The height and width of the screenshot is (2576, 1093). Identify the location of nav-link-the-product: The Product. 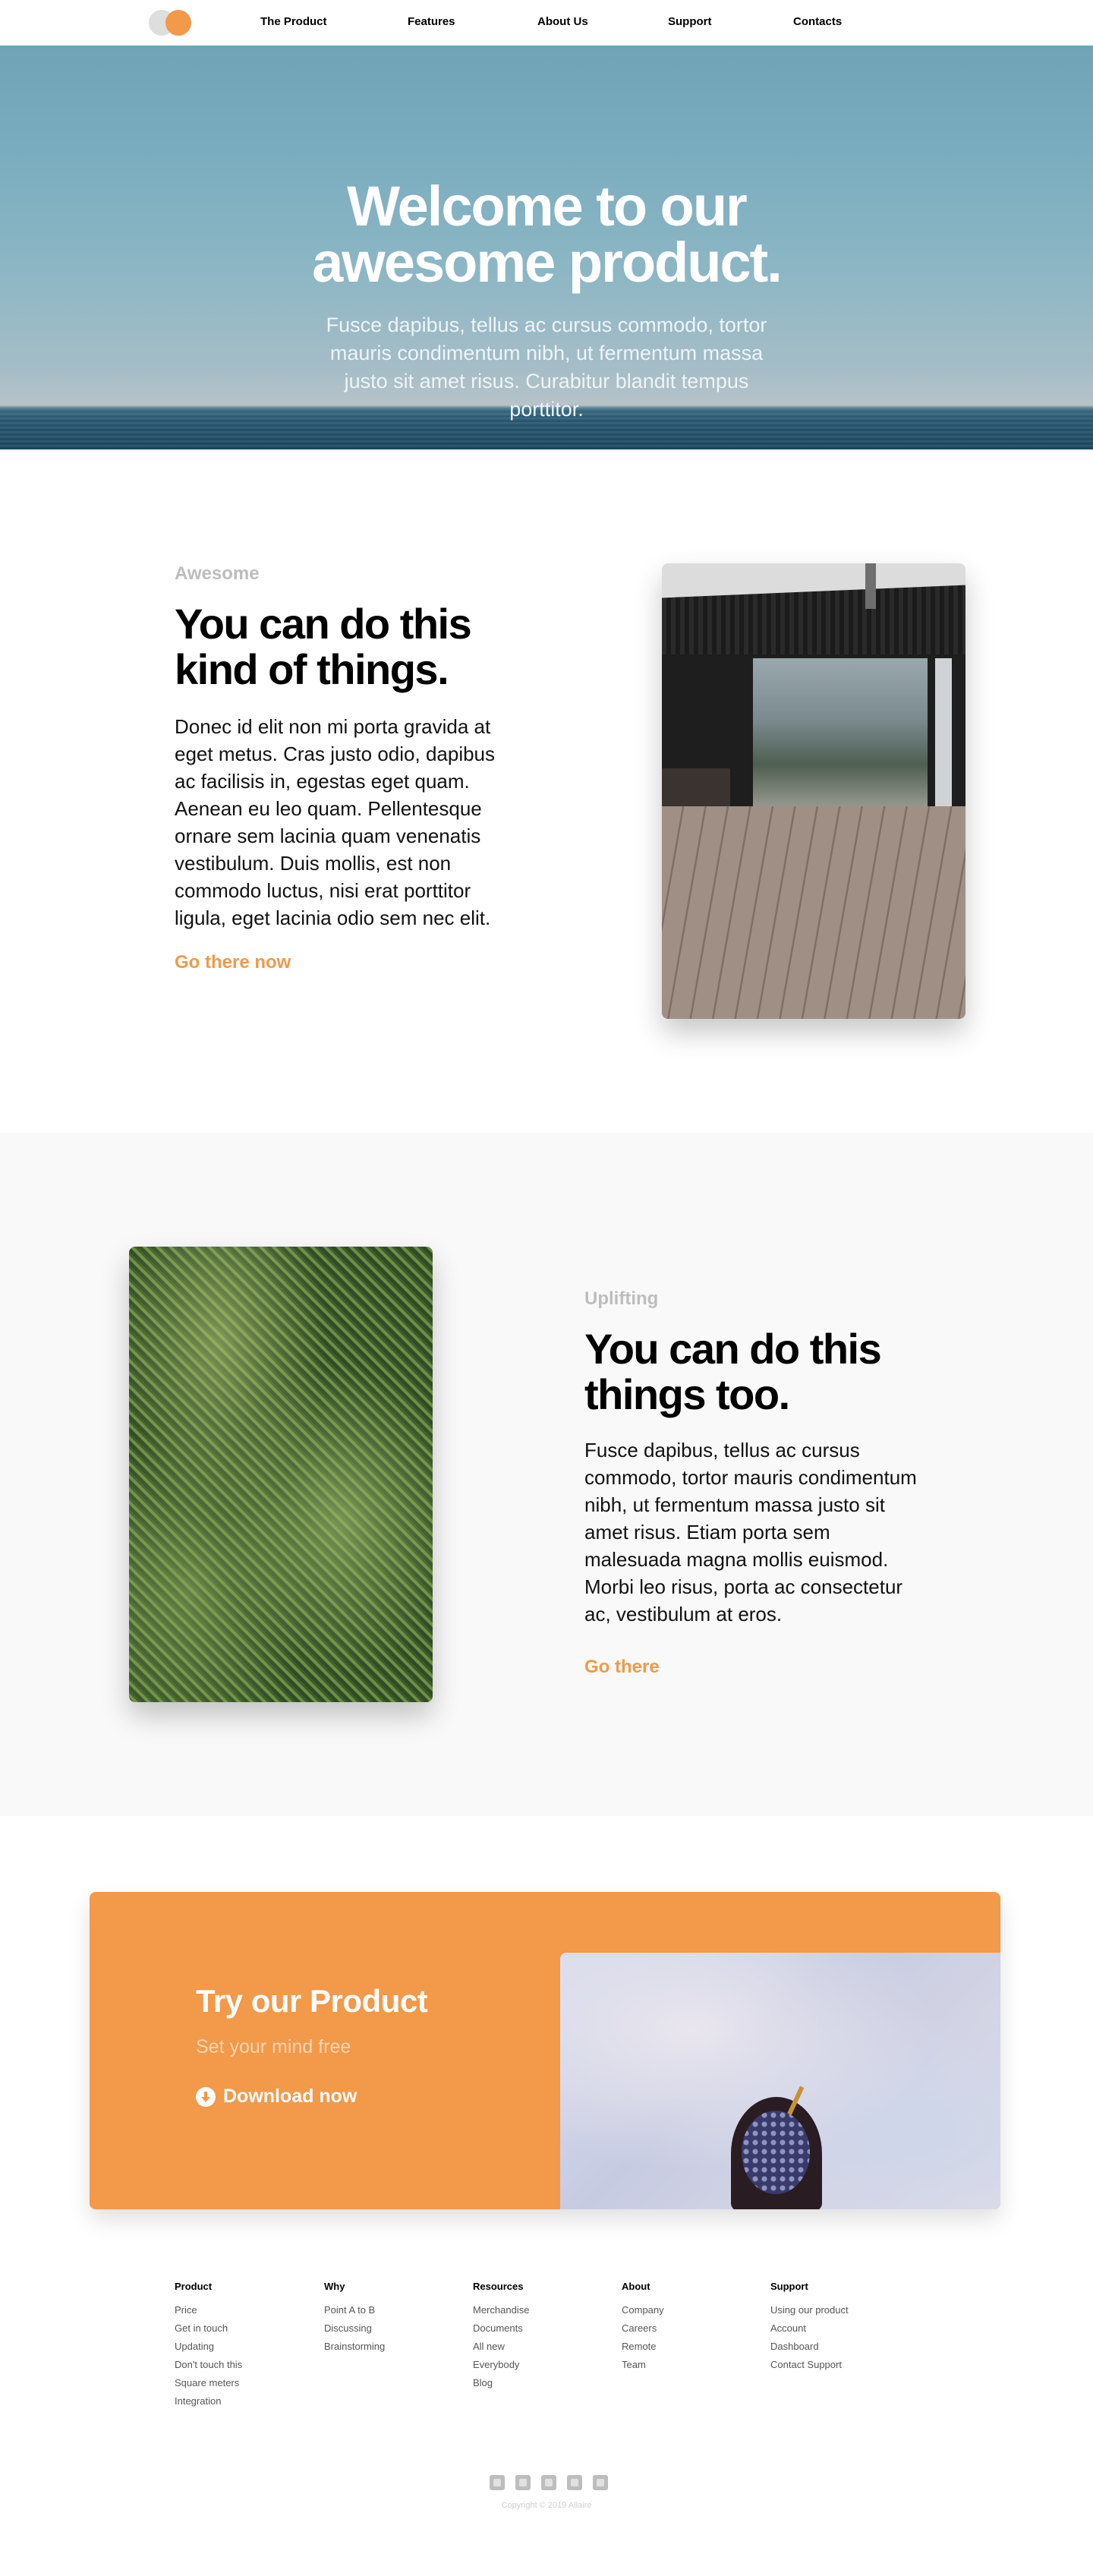
(293, 21).